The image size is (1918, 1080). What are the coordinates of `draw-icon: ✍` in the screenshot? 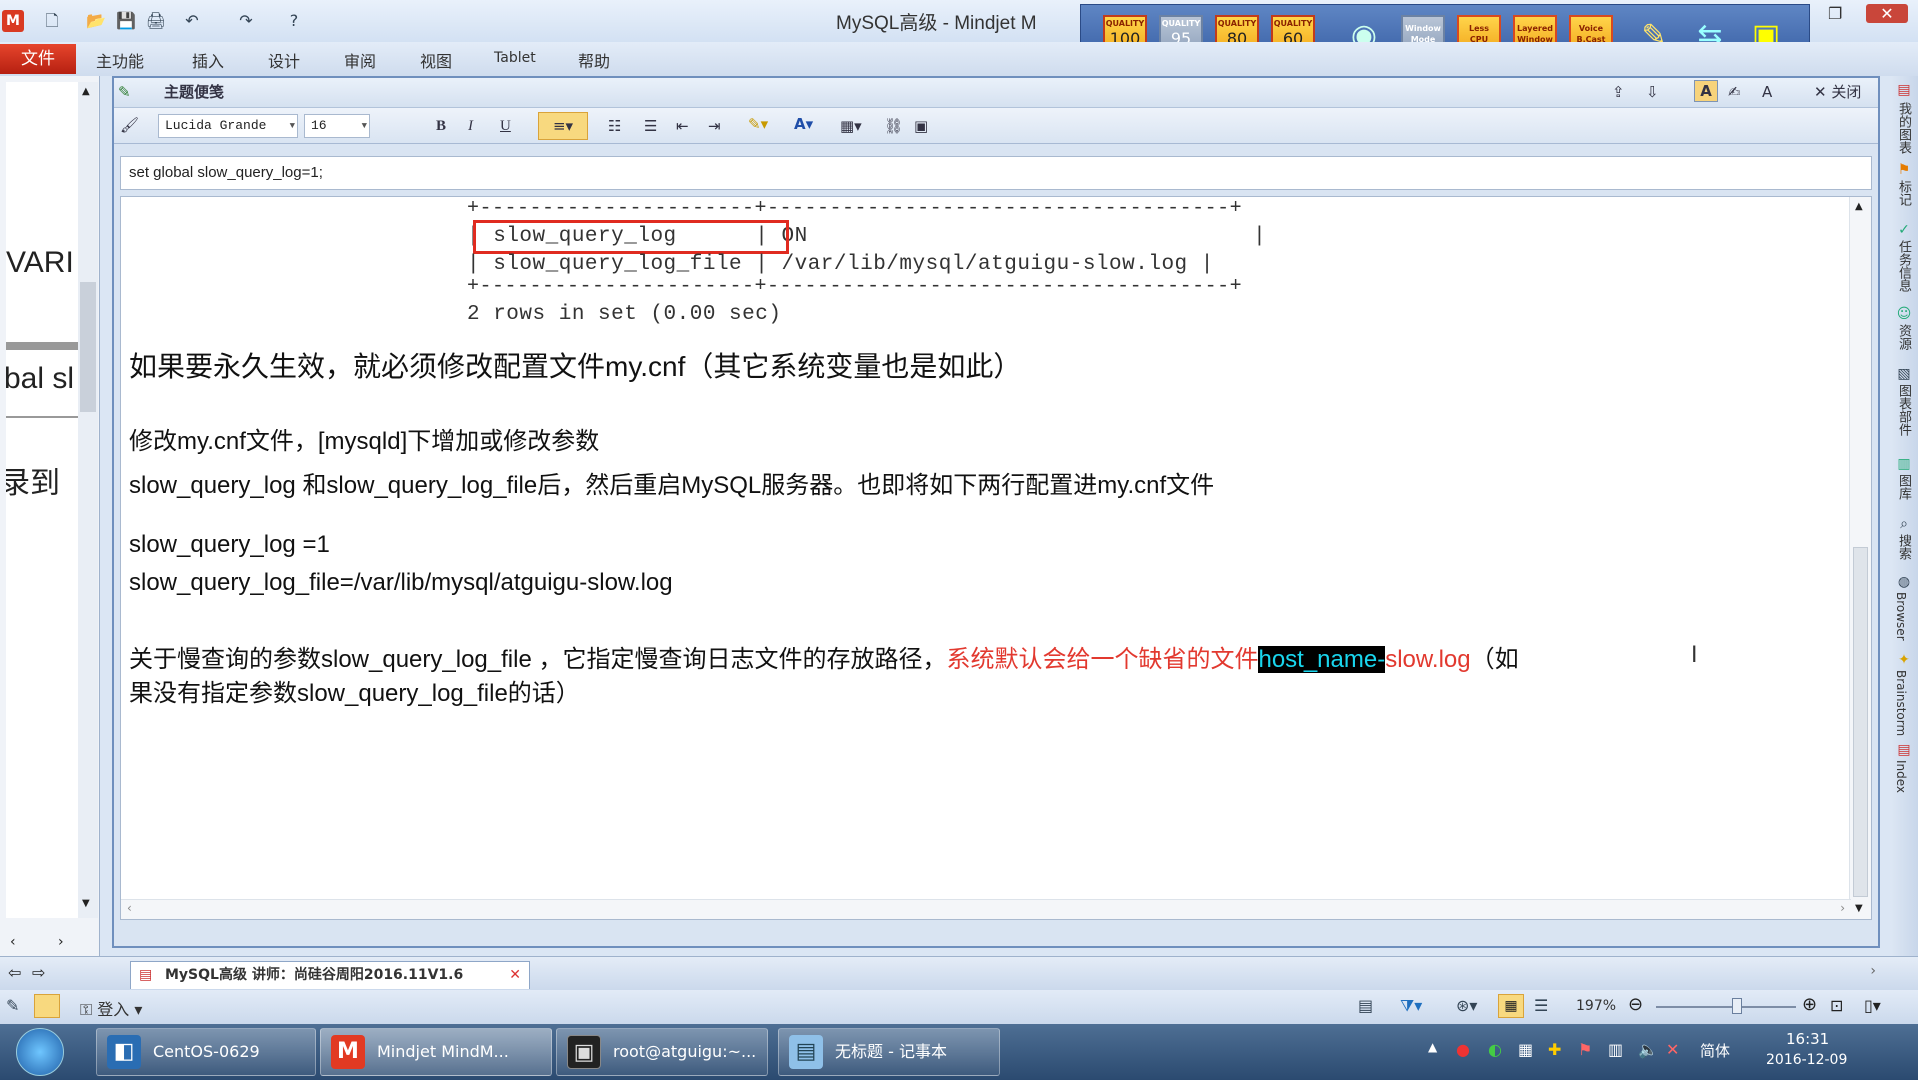 It's located at (1734, 92).